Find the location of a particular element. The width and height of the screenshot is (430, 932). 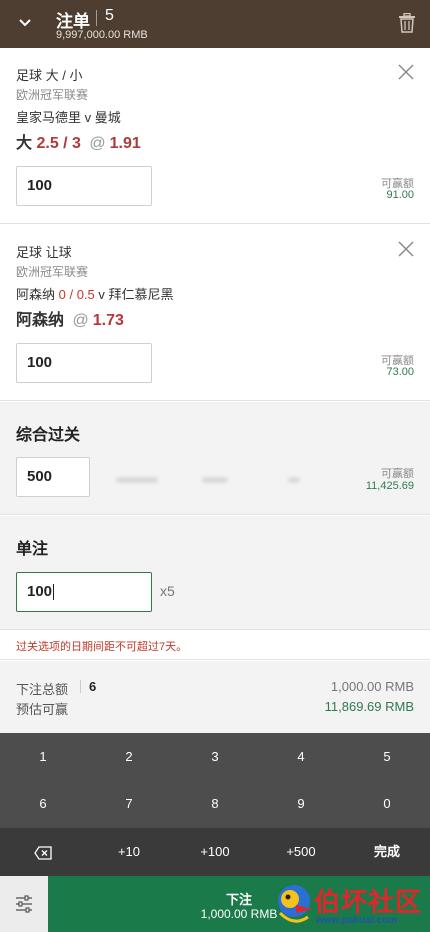

warning-text: 过关选项的日期间距不可超过7天。 is located at coordinates (102, 647).